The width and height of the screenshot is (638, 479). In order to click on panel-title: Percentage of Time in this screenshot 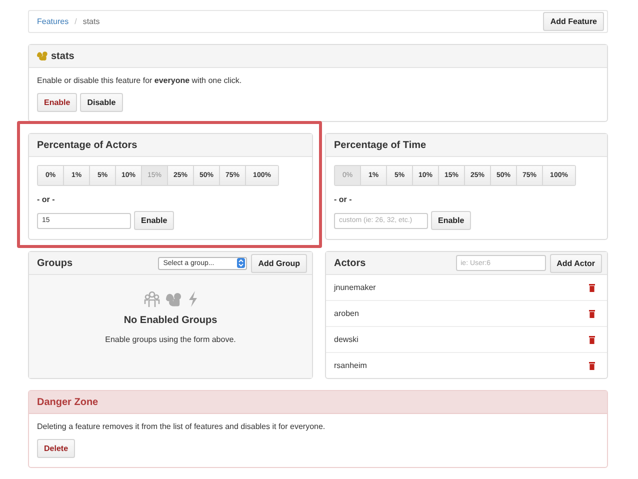, I will do `click(380, 145)`.